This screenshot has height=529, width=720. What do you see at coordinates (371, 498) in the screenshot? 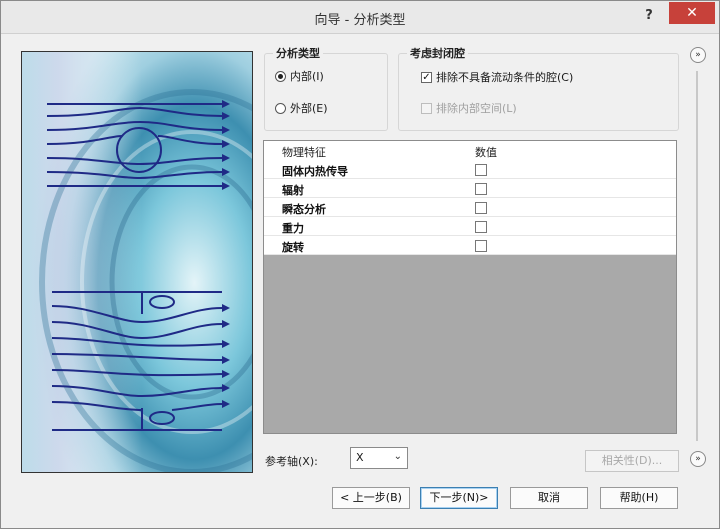
I see `back-button: < 上一步(B)` at bounding box center [371, 498].